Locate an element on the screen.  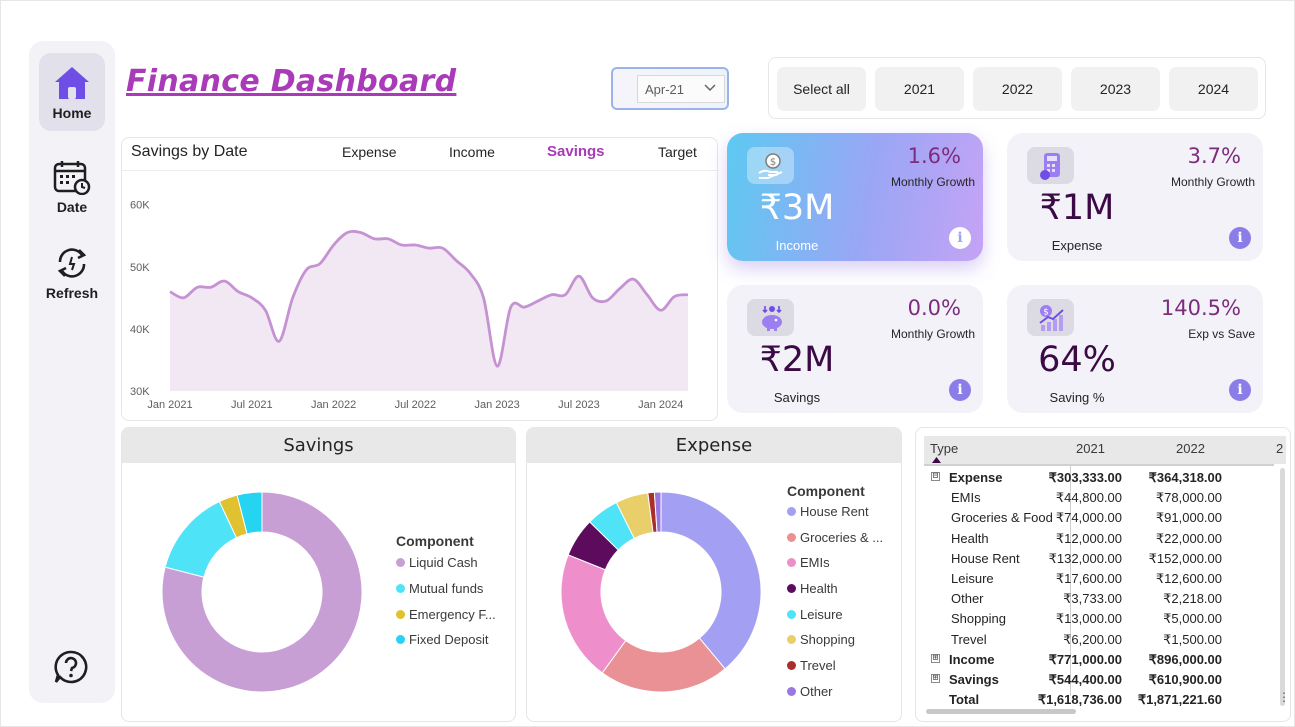
refresh-icon is located at coordinates (72, 263).